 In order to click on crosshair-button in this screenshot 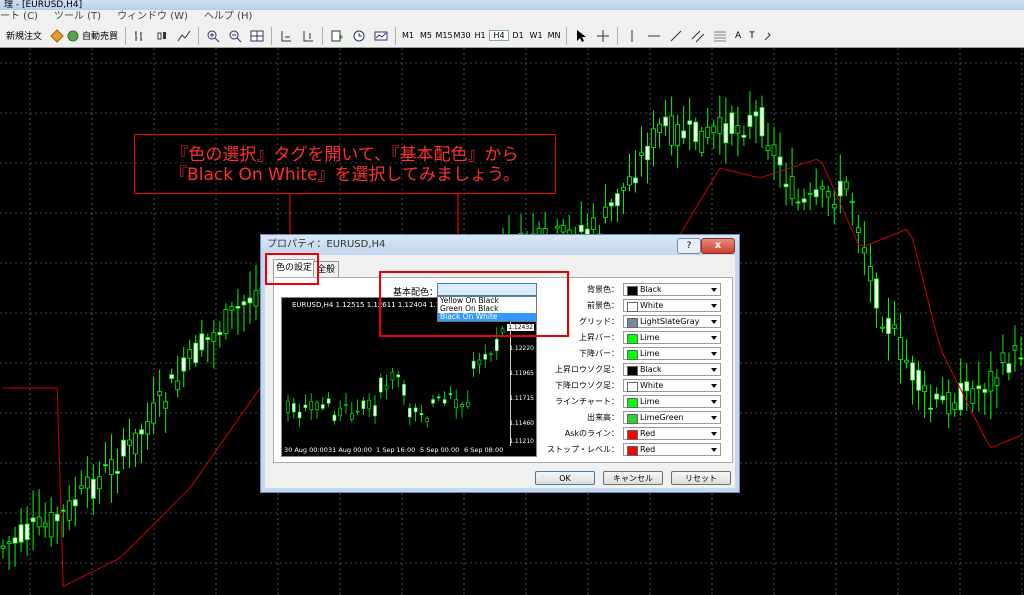, I will do `click(603, 36)`.